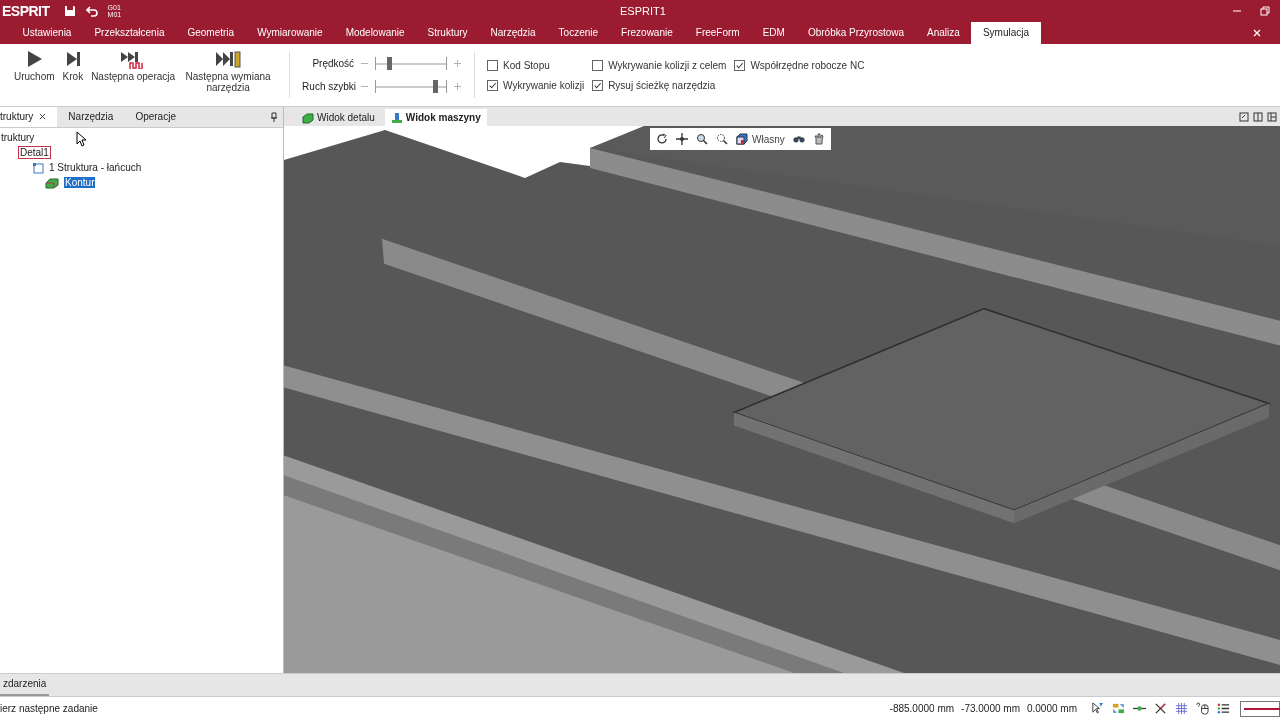 This screenshot has width=1280, height=720. Describe the element at coordinates (91, 117) in the screenshot. I see `panel-tab: Narzędzia` at that location.